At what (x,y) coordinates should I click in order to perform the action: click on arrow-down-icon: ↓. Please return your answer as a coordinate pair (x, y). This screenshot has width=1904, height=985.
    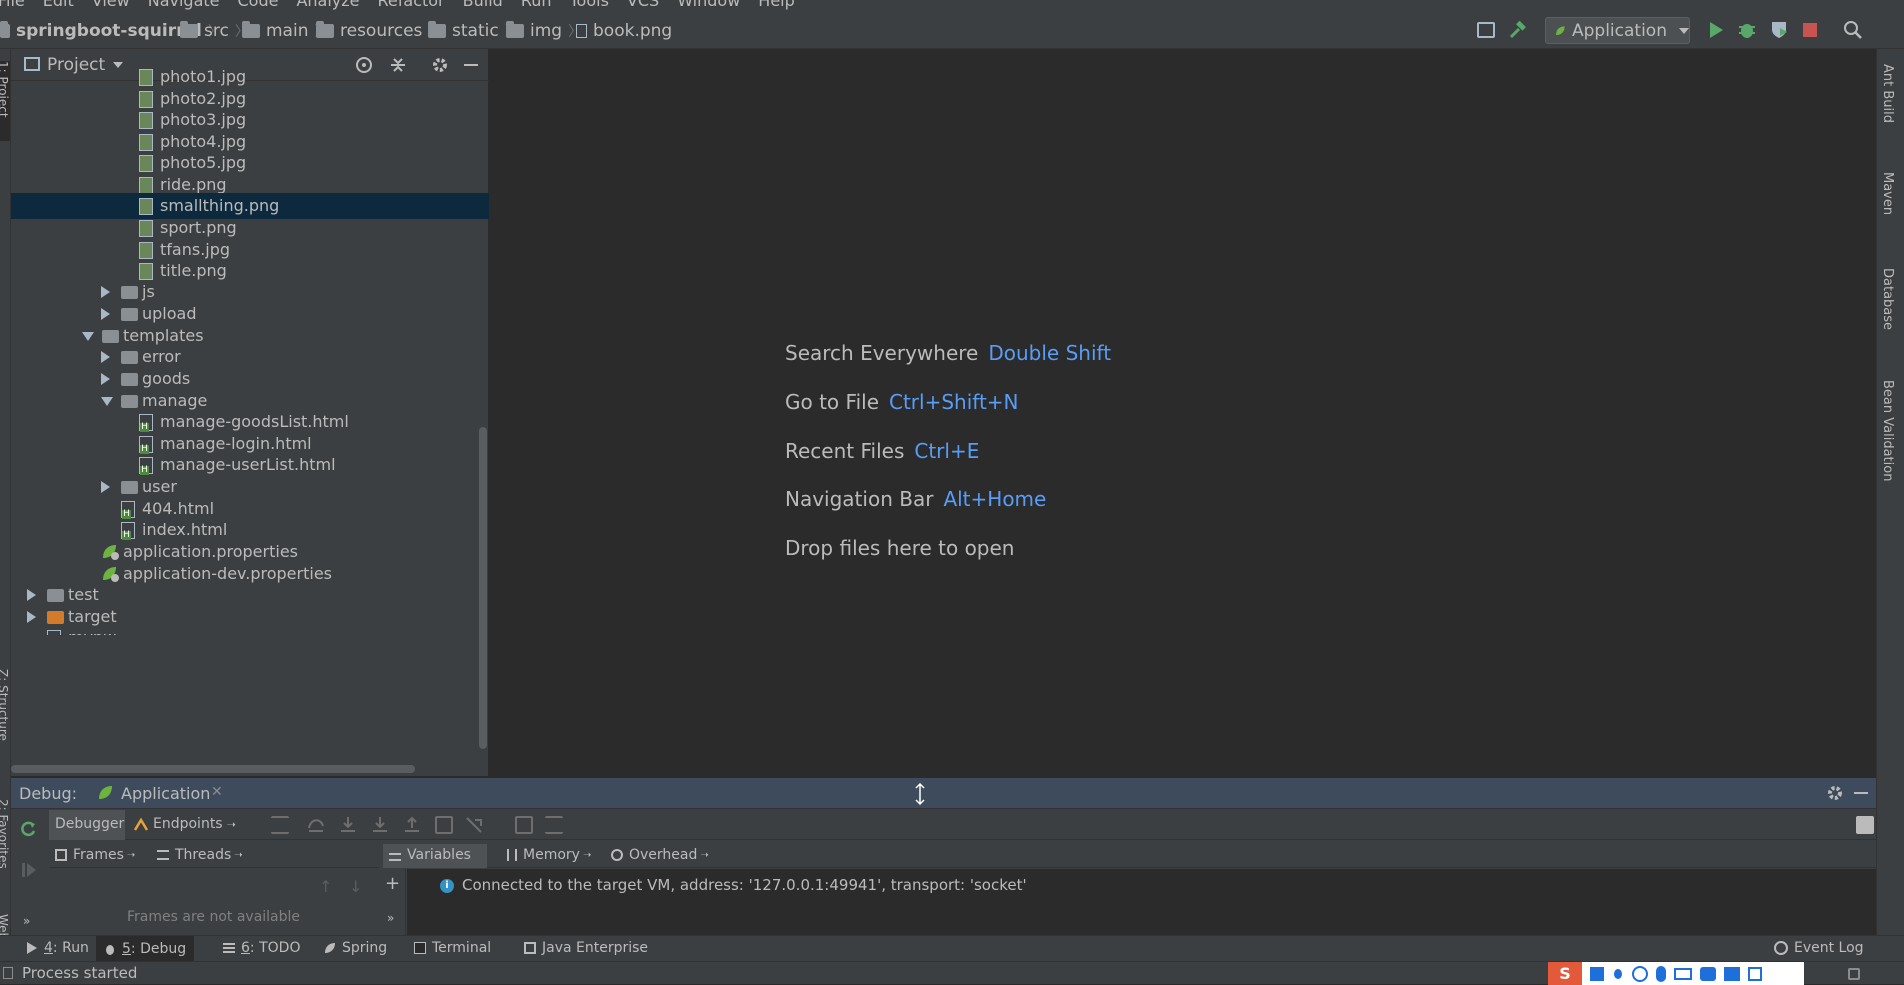
    Looking at the image, I should click on (355, 886).